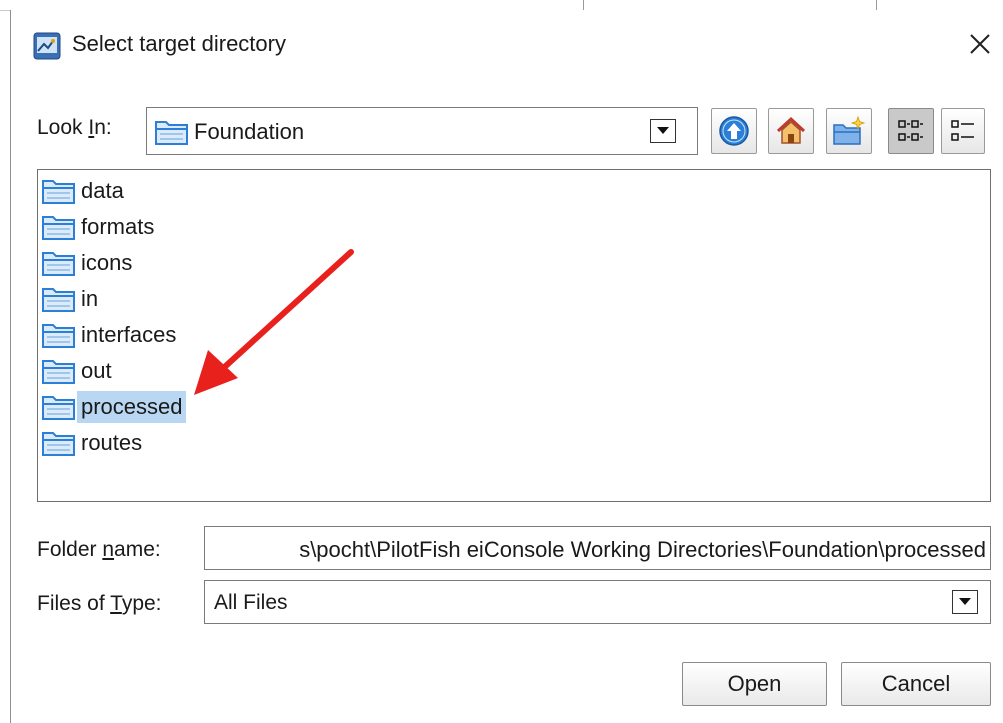  I want to click on title-bar: Select target directory, so click(507, 43).